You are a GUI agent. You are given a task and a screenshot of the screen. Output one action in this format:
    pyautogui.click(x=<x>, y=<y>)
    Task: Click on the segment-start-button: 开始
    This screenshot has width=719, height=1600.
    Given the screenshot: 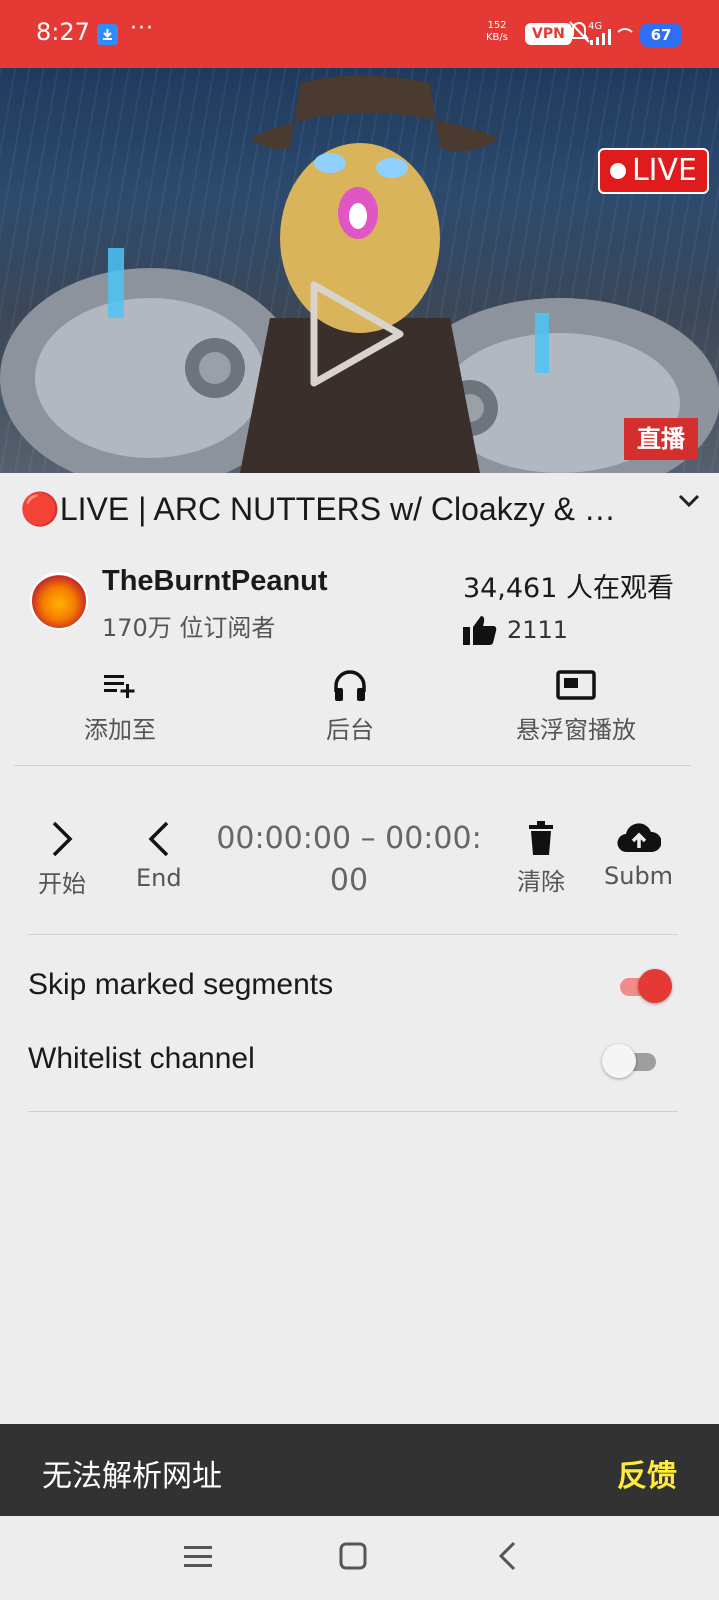 What is the action you would take?
    pyautogui.click(x=62, y=859)
    